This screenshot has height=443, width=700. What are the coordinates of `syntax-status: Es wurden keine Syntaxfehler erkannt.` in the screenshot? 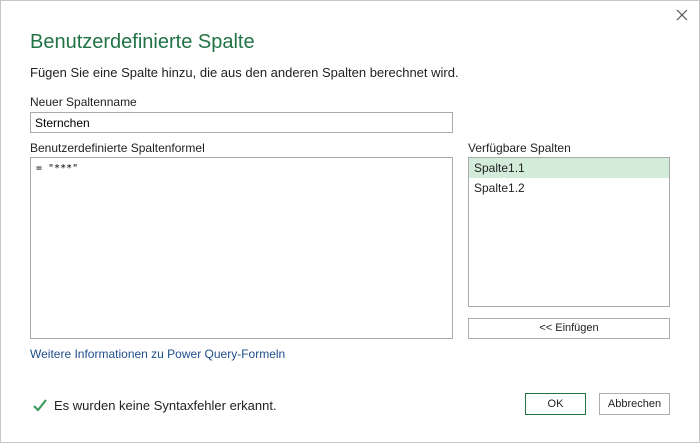 It's located at (154, 405).